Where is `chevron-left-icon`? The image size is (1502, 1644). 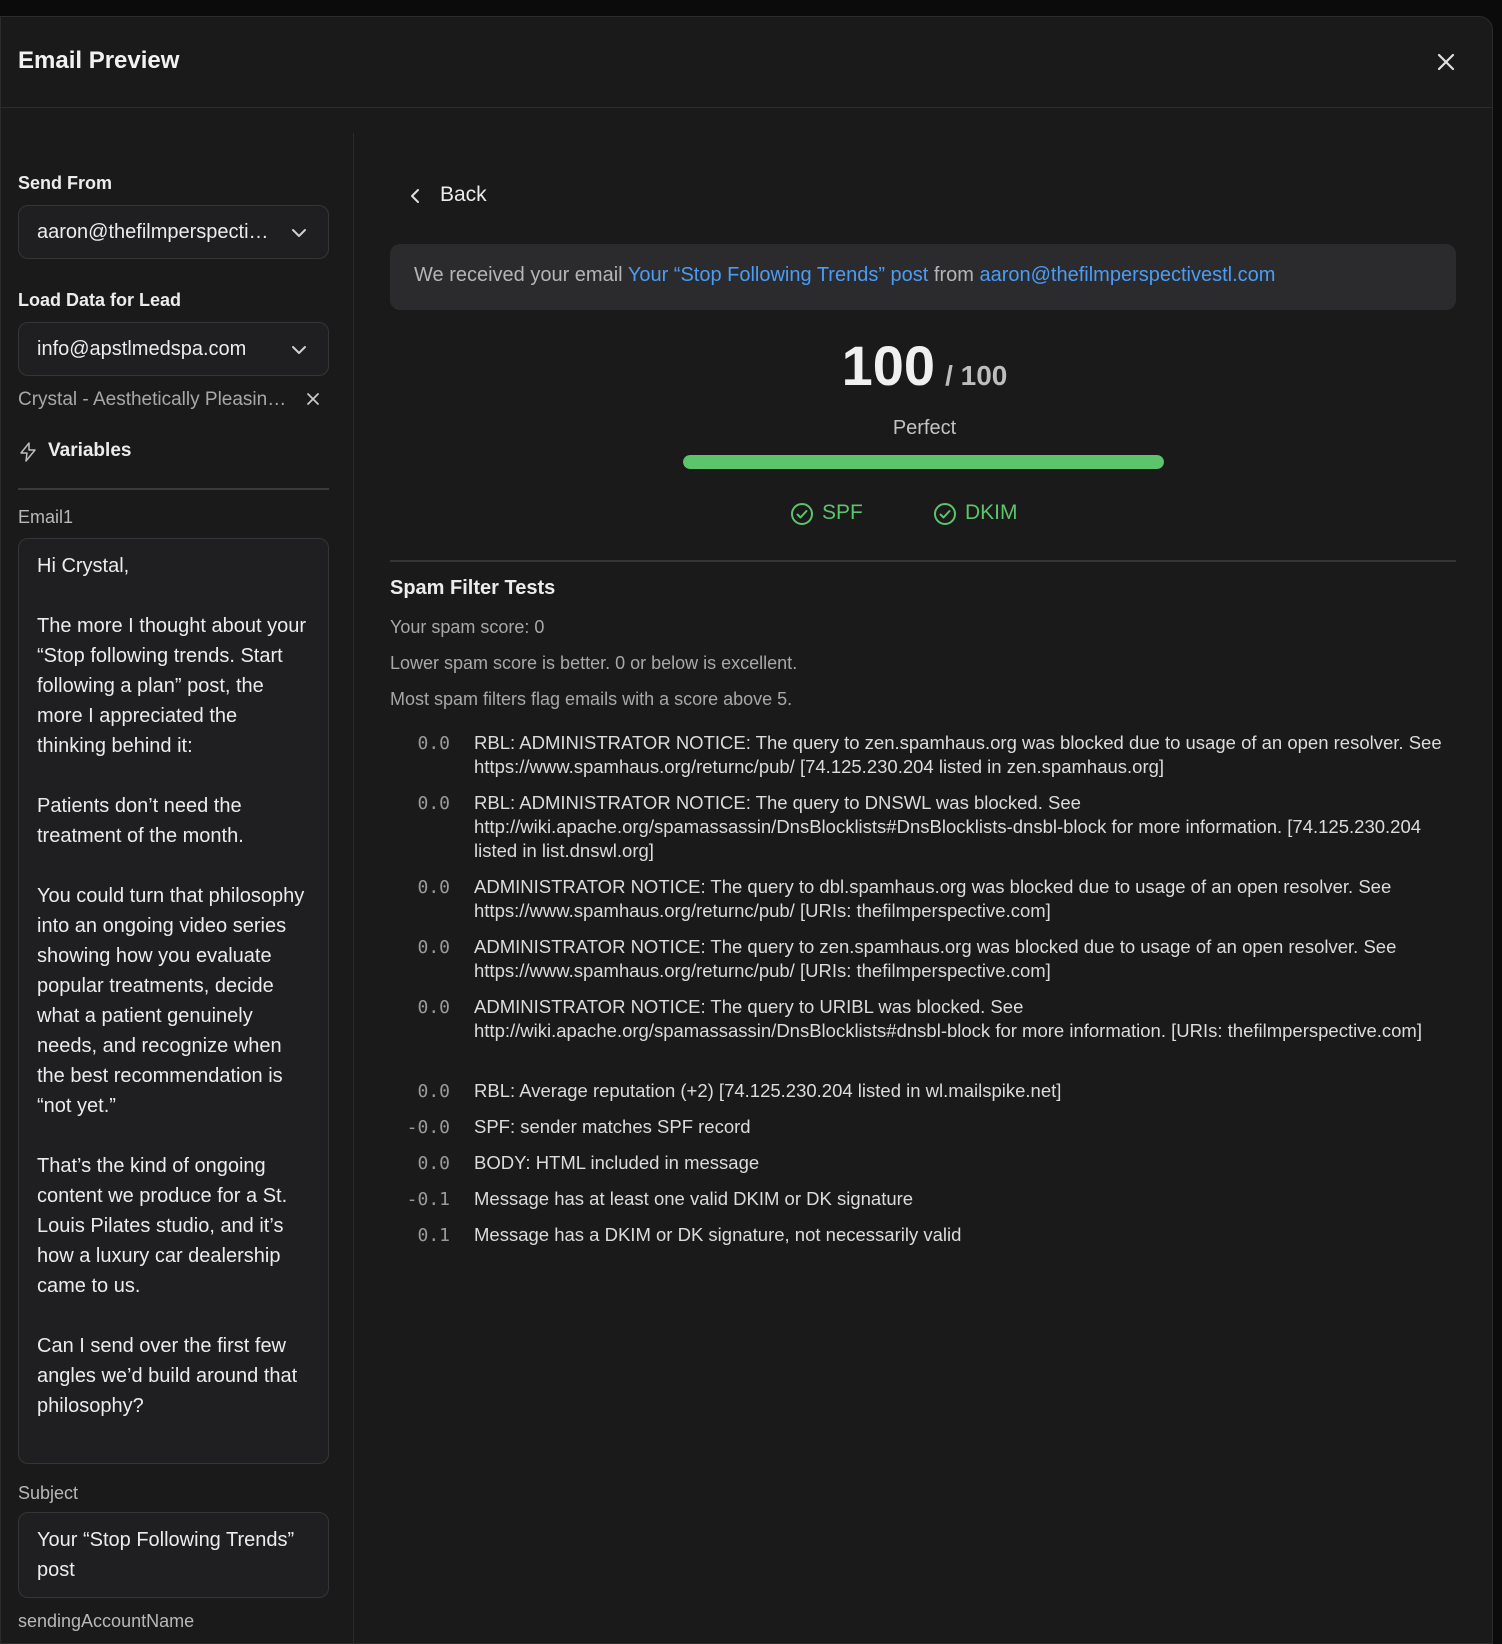
chevron-left-icon is located at coordinates (415, 196).